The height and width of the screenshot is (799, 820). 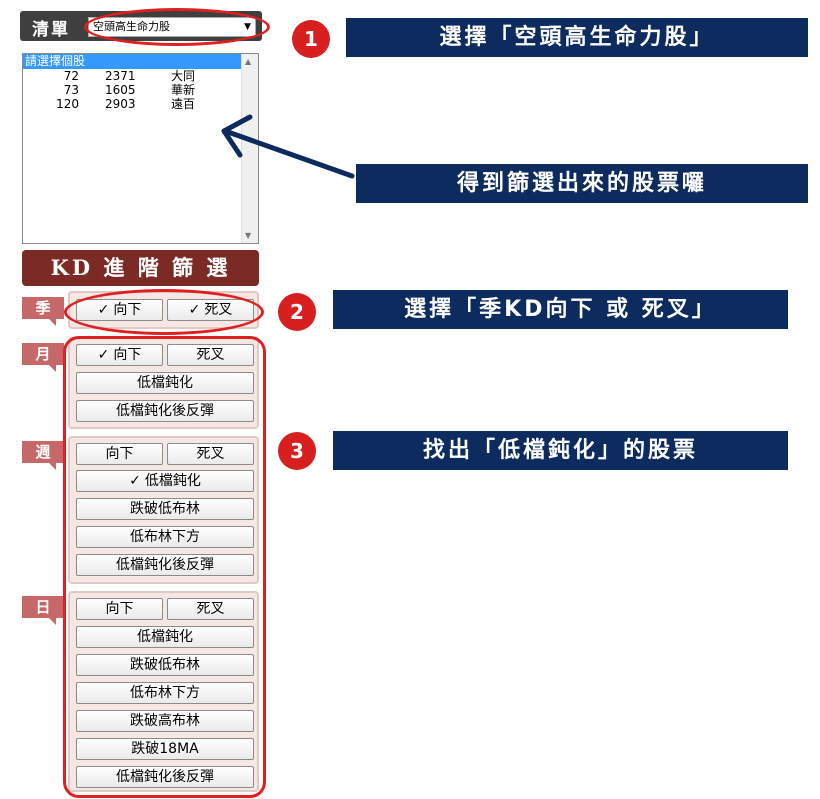 I want to click on step2-number-badge: 2, so click(x=297, y=312).